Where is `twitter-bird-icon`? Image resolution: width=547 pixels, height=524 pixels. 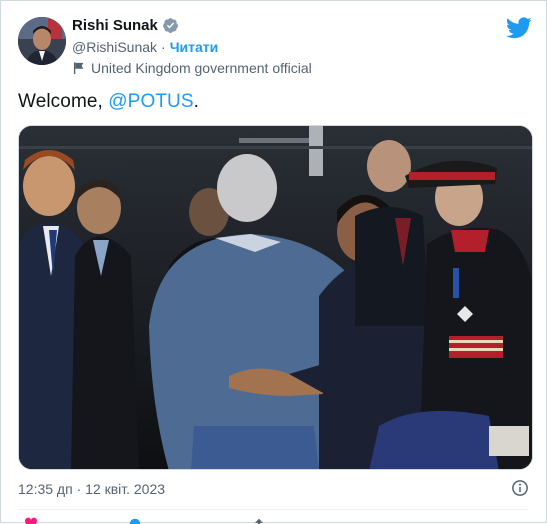
twitter-bird-icon is located at coordinates (519, 28).